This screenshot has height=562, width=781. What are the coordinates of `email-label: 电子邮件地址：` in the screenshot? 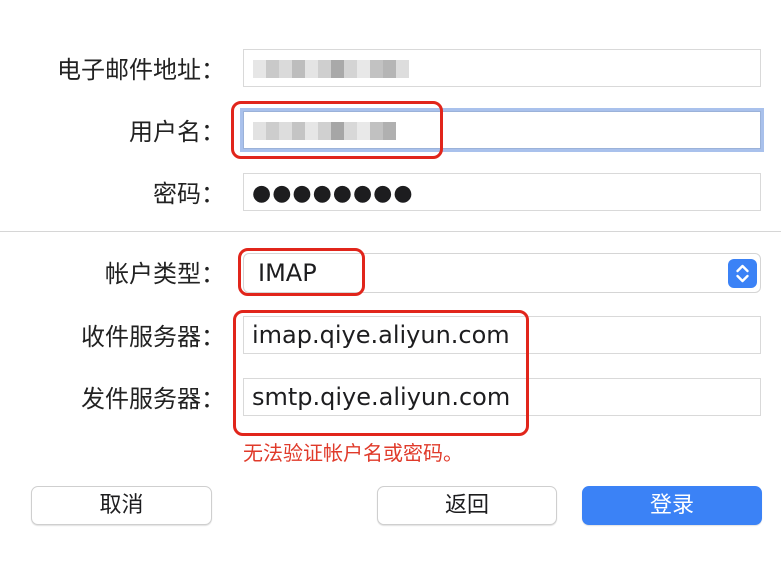 It's located at (141, 70).